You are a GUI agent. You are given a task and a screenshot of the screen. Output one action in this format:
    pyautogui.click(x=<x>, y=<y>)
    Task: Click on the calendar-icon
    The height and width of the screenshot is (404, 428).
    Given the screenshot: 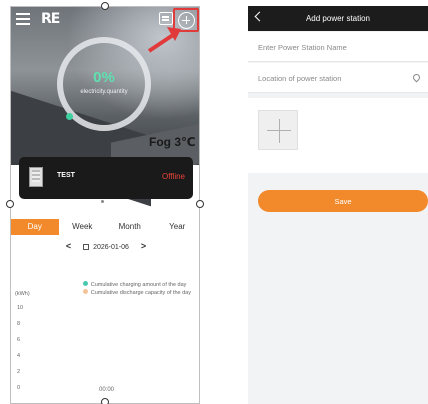 What is the action you would take?
    pyautogui.click(x=86, y=247)
    